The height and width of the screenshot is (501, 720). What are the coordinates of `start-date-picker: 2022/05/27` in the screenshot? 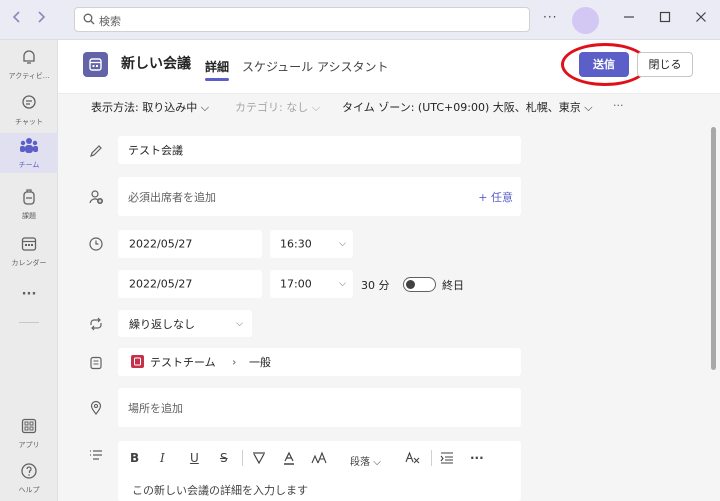 It's located at (190, 244).